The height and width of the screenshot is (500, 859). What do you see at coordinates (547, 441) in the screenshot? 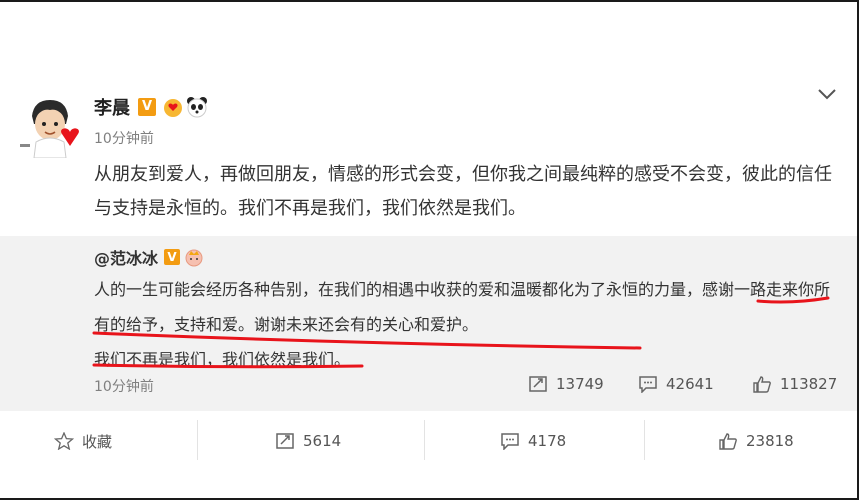
I see `comment-count: 4178` at bounding box center [547, 441].